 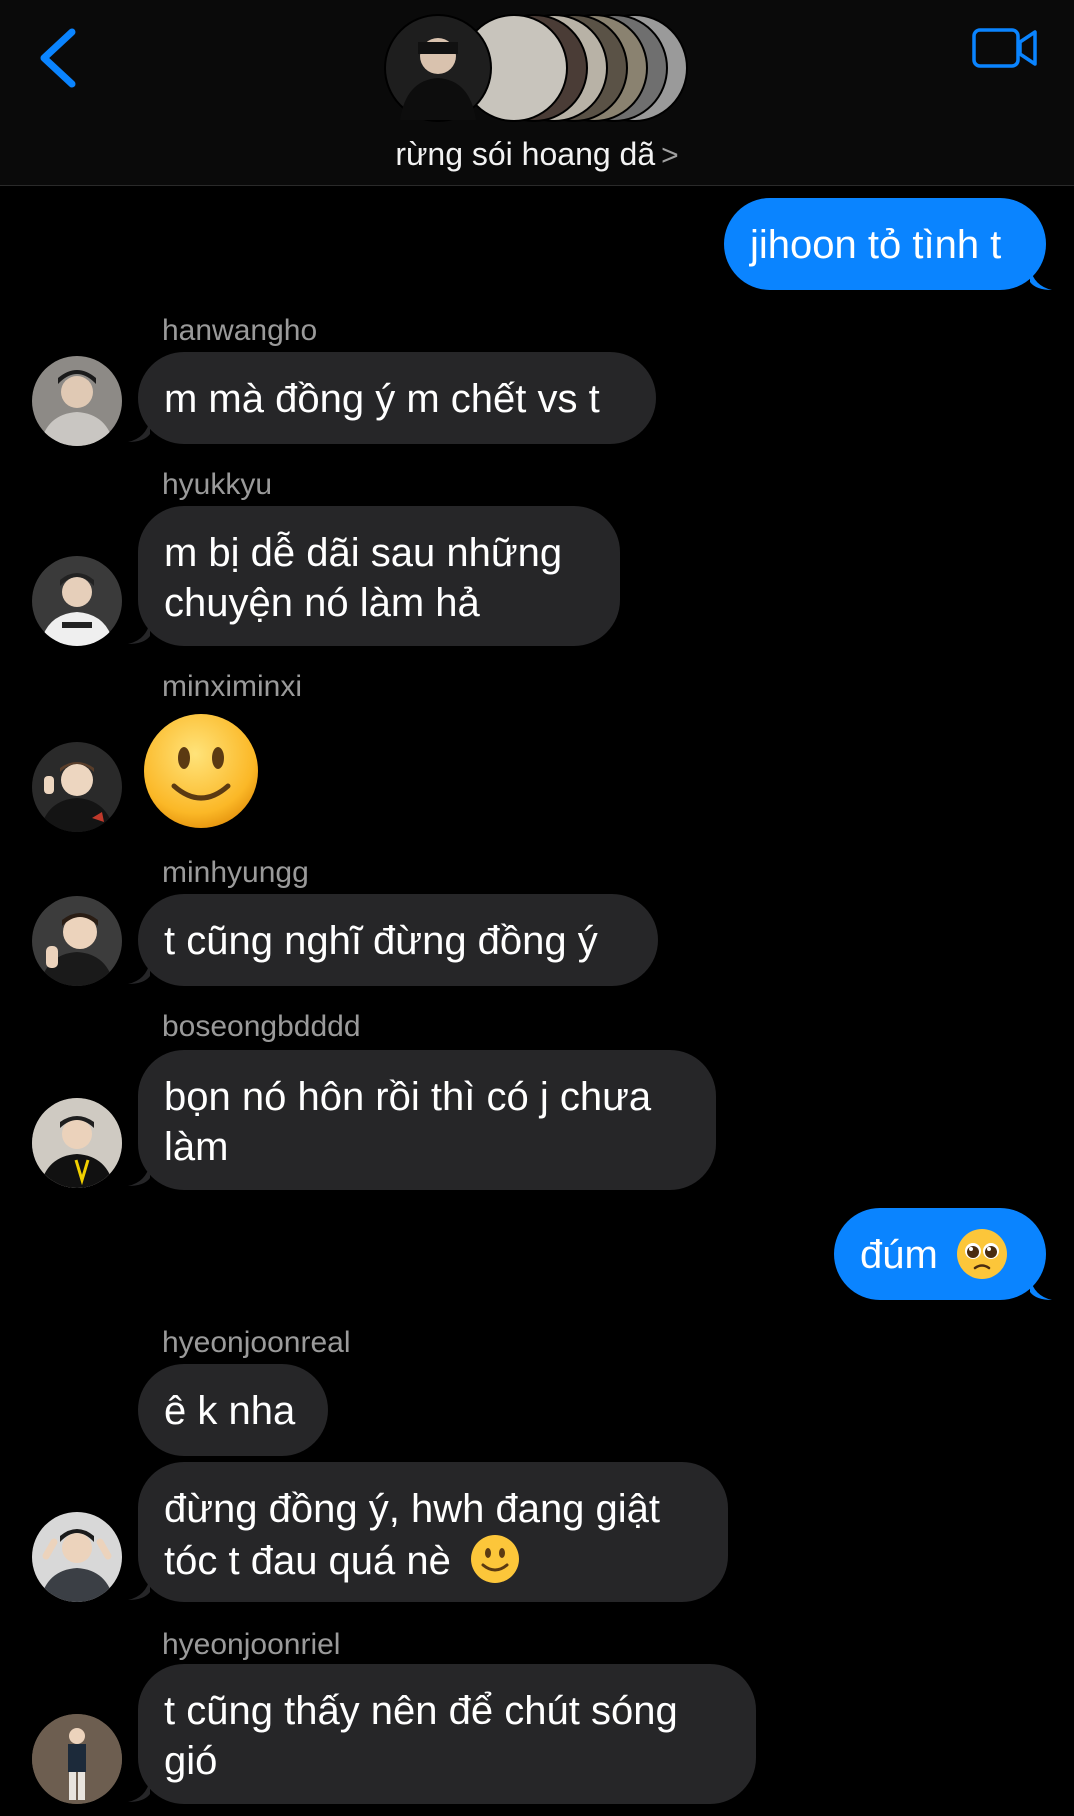 What do you see at coordinates (670, 155) in the screenshot?
I see `chevron-right-icon: >` at bounding box center [670, 155].